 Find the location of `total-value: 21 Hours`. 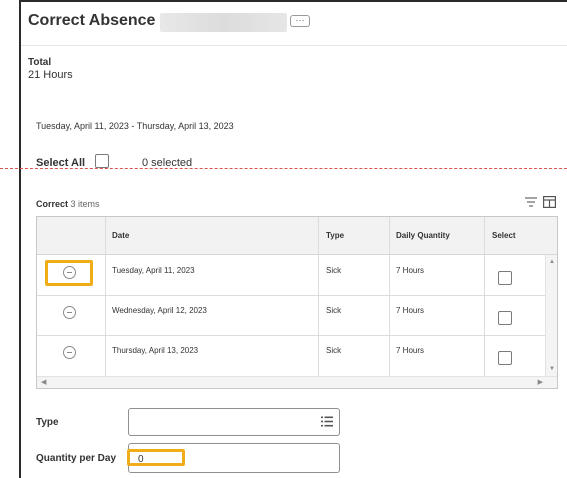

total-value: 21 Hours is located at coordinates (50, 75).